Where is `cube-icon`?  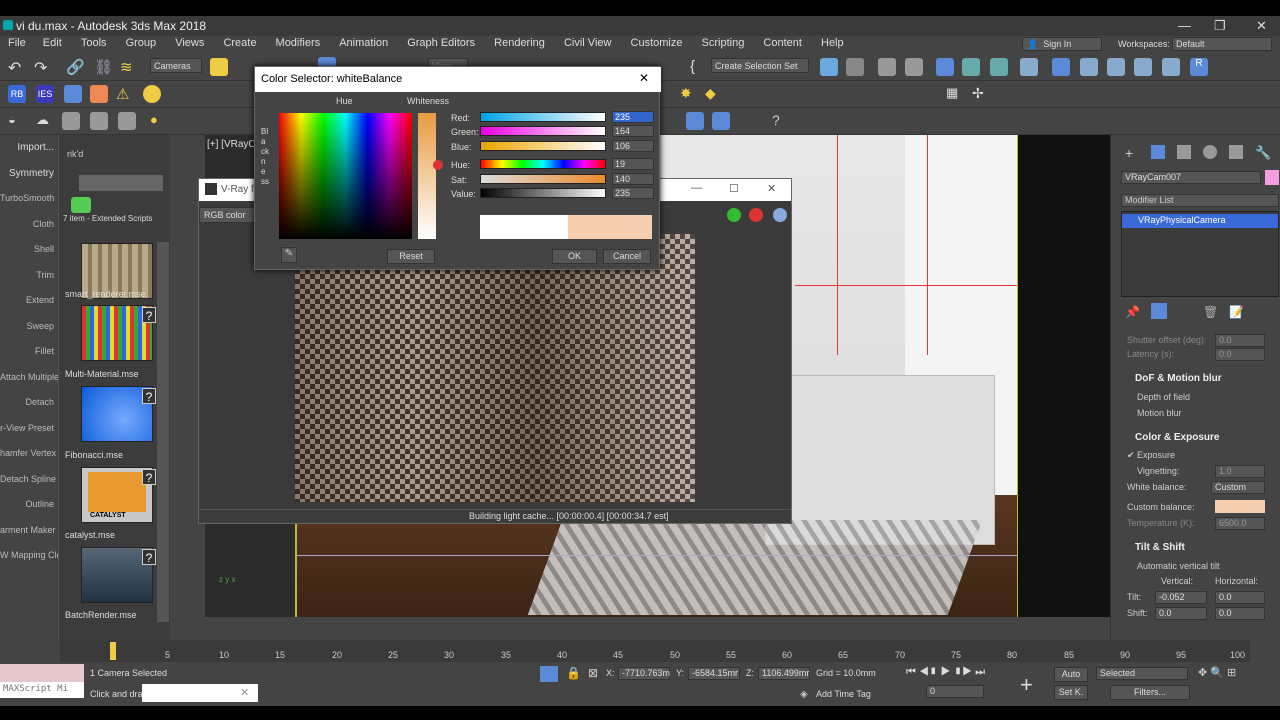 cube-icon is located at coordinates (73, 94).